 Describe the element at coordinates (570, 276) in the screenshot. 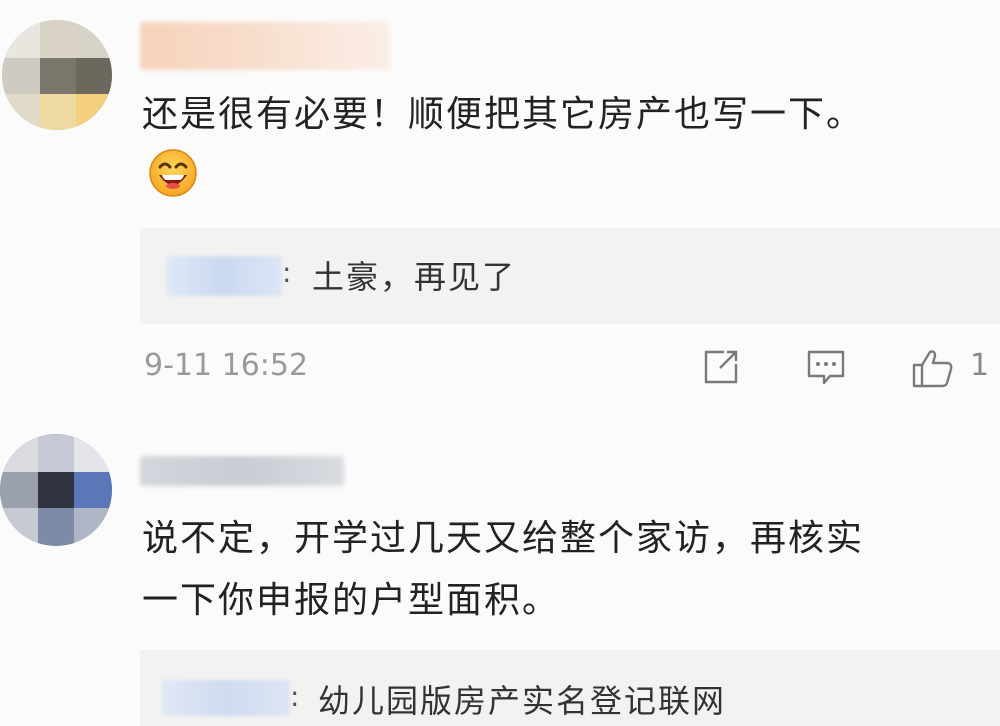

I see `reply-box: : 土豪，再见了` at that location.